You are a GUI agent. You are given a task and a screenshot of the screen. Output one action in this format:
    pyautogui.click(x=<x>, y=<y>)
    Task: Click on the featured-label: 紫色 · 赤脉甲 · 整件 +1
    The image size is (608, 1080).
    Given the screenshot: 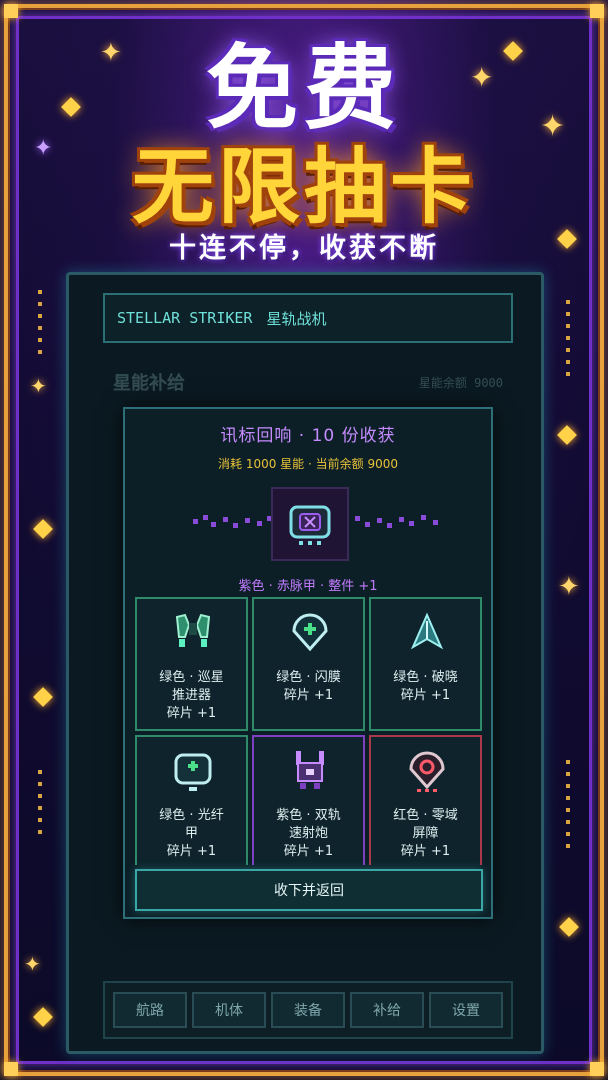 What is the action you would take?
    pyautogui.click(x=308, y=586)
    